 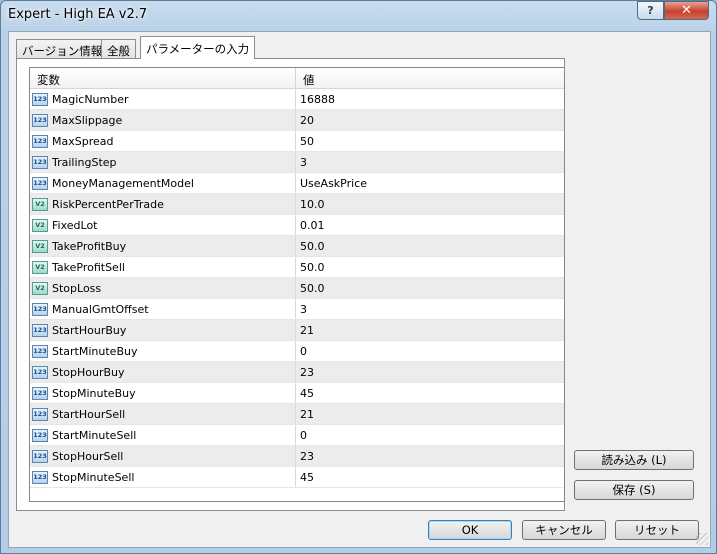 What do you see at coordinates (88, 267) in the screenshot?
I see `variable-name: TakeProfitSell` at bounding box center [88, 267].